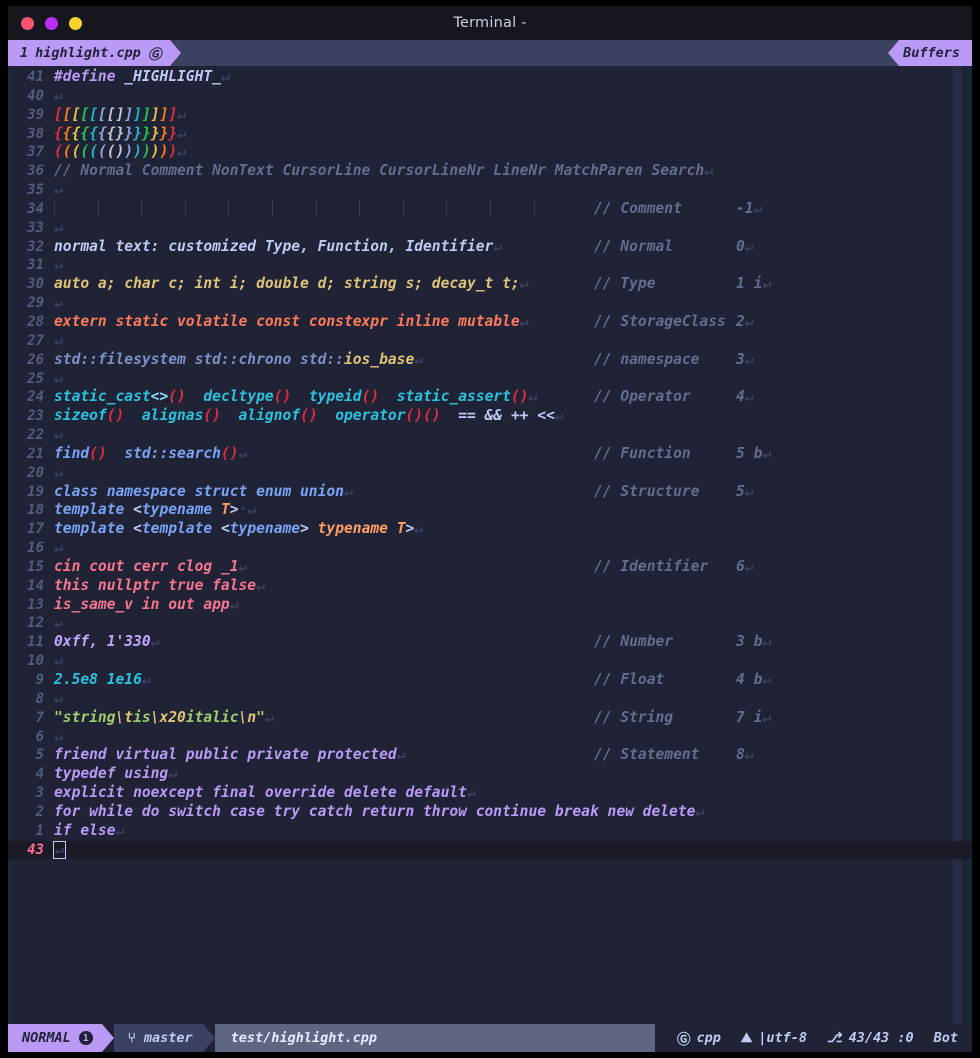 The height and width of the screenshot is (1058, 980). I want to click on line-content: "string\tis\x20italic\n"↵, so click(159, 718).